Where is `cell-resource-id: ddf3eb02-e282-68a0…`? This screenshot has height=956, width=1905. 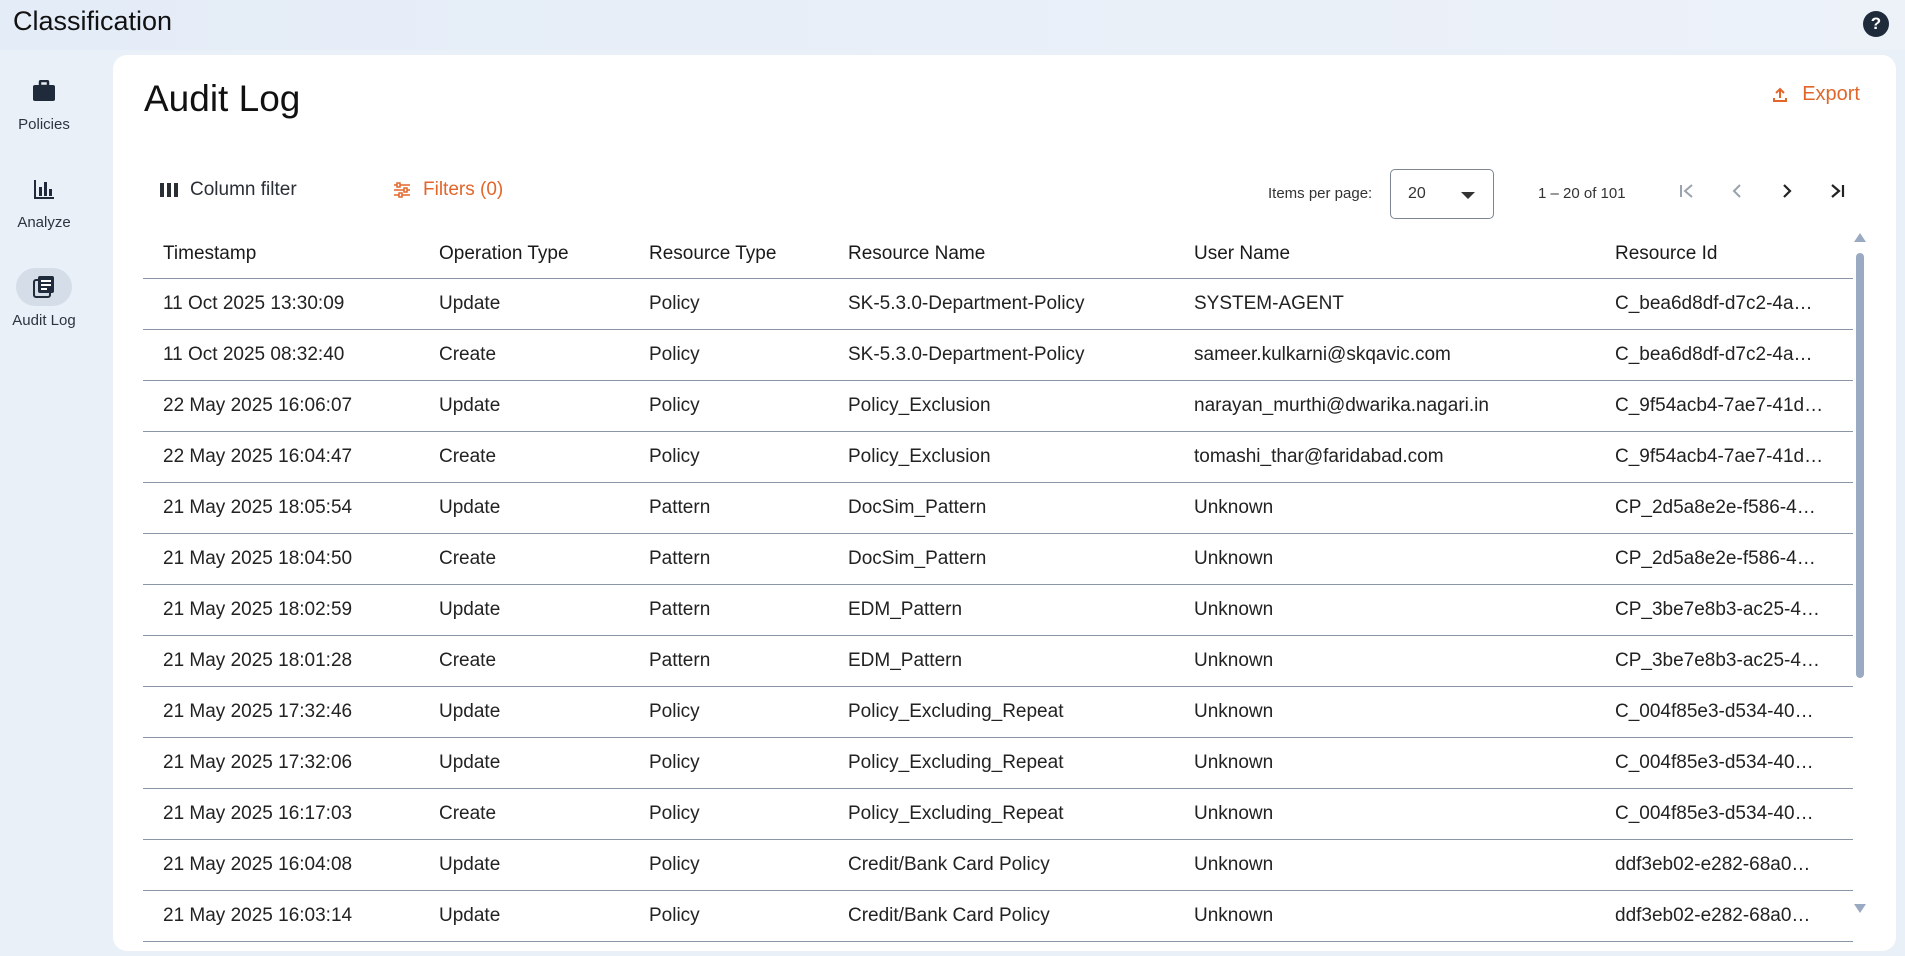 cell-resource-id: ddf3eb02-e282-68a0… is located at coordinates (1722, 916).